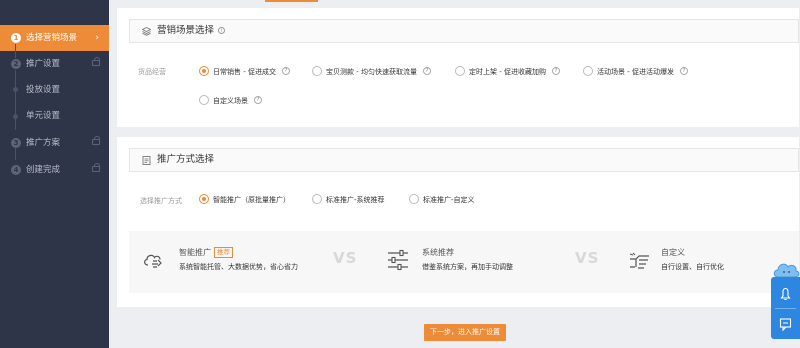 Image resolution: width=800 pixels, height=348 pixels. I want to click on compare-title: 智能推广 推荐, so click(206, 252).